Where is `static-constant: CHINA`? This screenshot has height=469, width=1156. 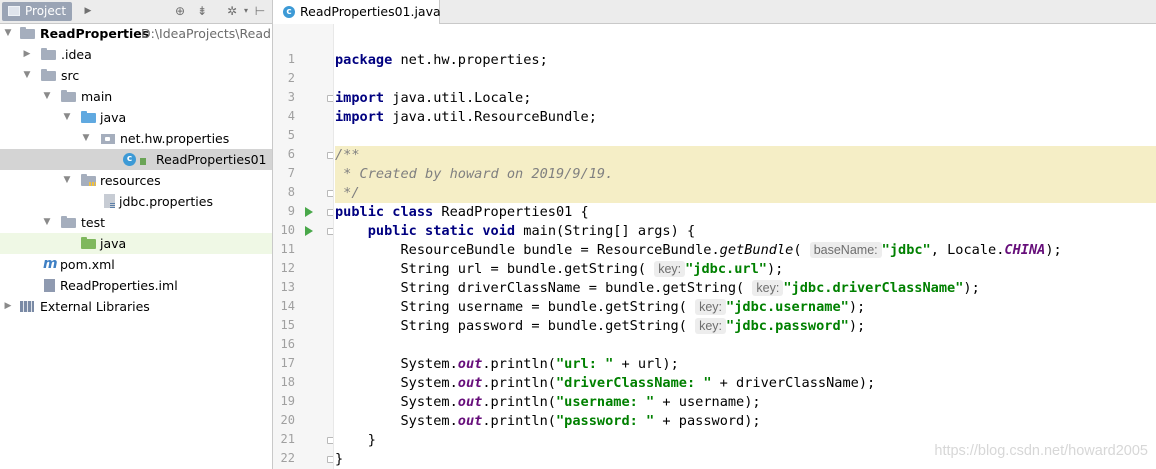 static-constant: CHINA is located at coordinates (1025, 250).